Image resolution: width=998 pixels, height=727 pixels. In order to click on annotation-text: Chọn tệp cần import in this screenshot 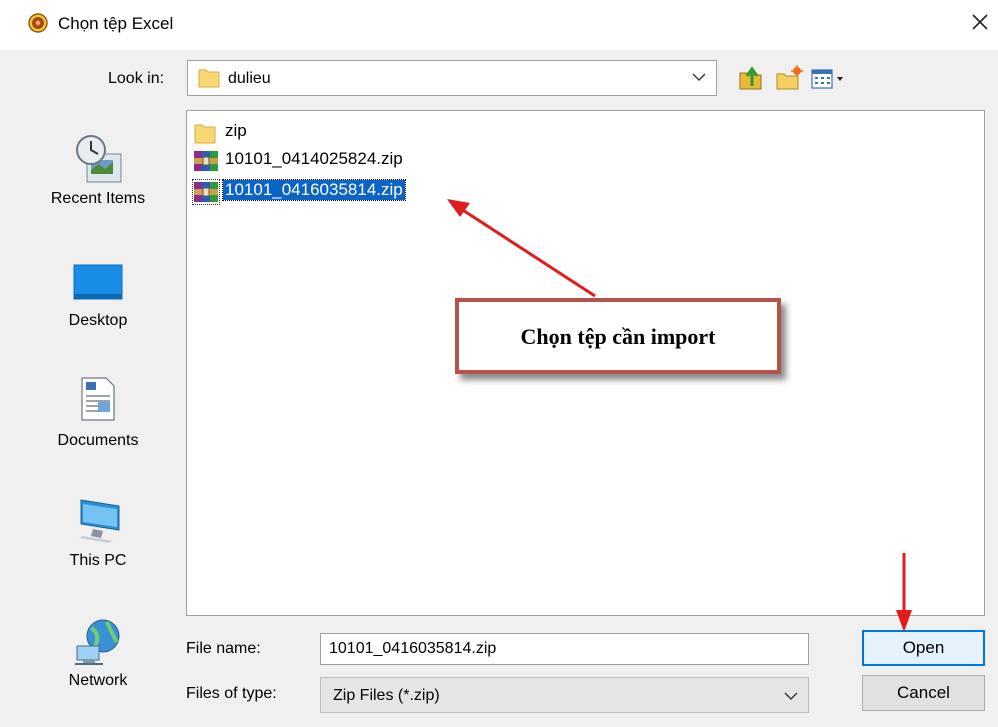, I will do `click(618, 336)`.